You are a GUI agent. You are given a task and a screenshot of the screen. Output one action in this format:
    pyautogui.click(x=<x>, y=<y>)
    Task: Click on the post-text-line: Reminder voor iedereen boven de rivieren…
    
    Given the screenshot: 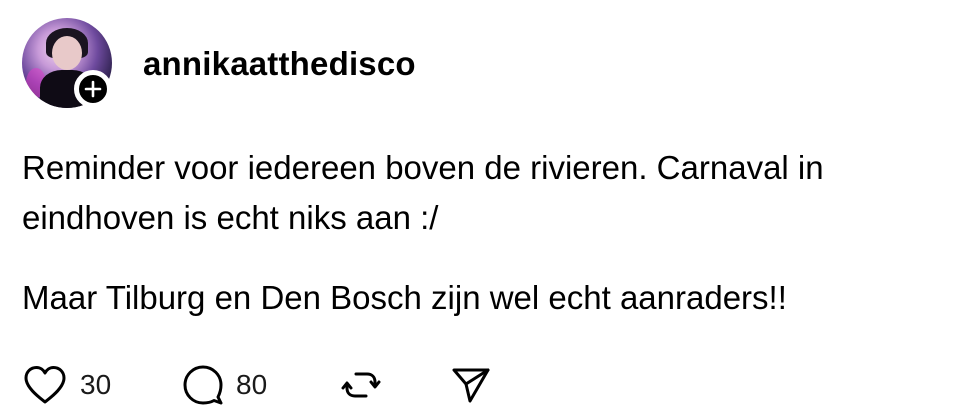 What is the action you would take?
    pyautogui.click(x=423, y=167)
    